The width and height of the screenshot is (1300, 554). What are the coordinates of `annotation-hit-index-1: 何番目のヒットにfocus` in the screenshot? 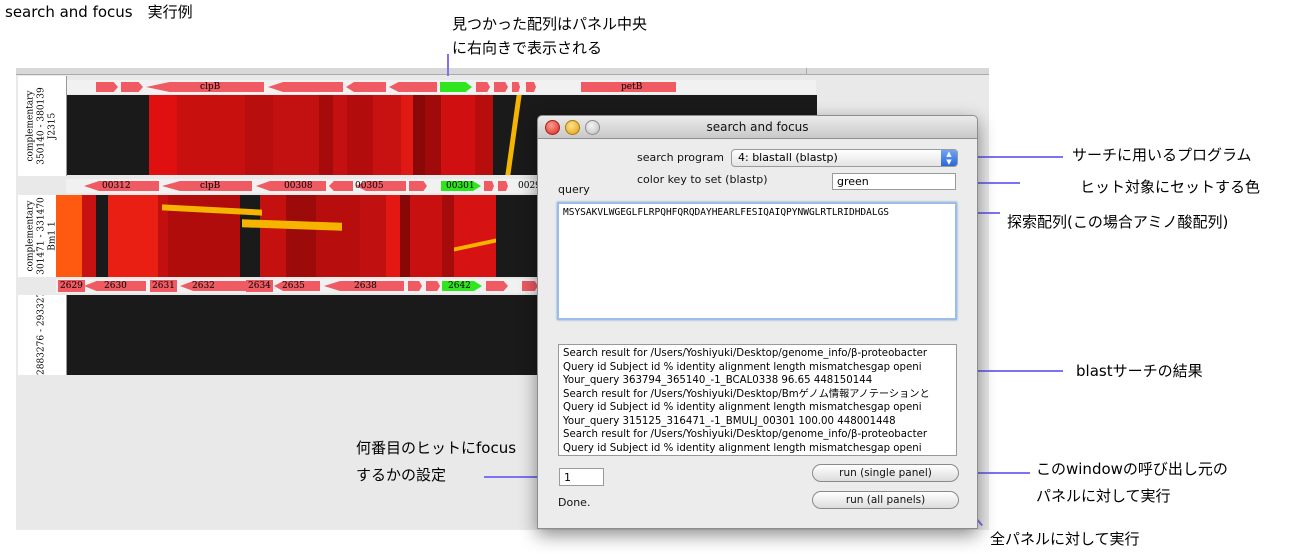 It's located at (436, 448).